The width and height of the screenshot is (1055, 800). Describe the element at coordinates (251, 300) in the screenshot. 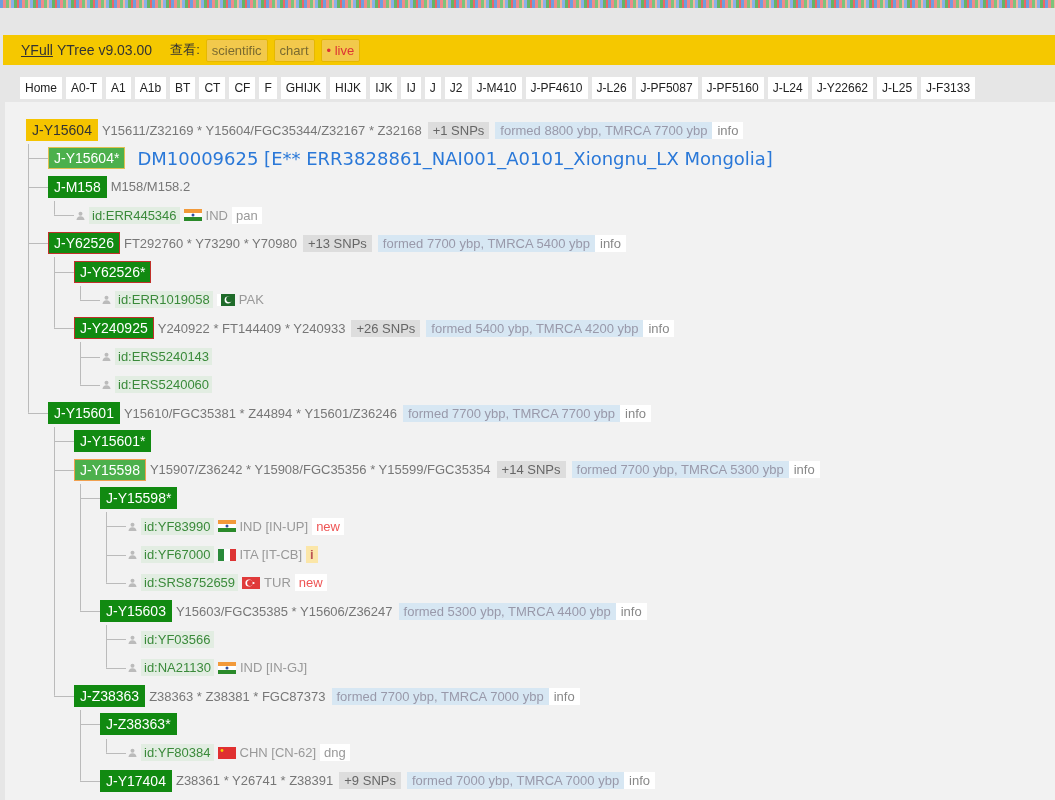

I see `country-code: PAK` at that location.